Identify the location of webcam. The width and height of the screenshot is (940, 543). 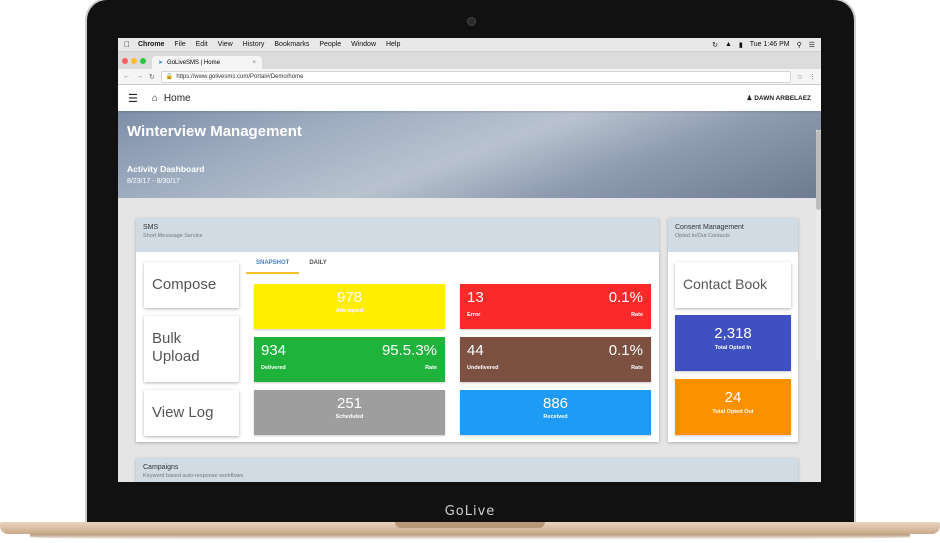
(471, 21).